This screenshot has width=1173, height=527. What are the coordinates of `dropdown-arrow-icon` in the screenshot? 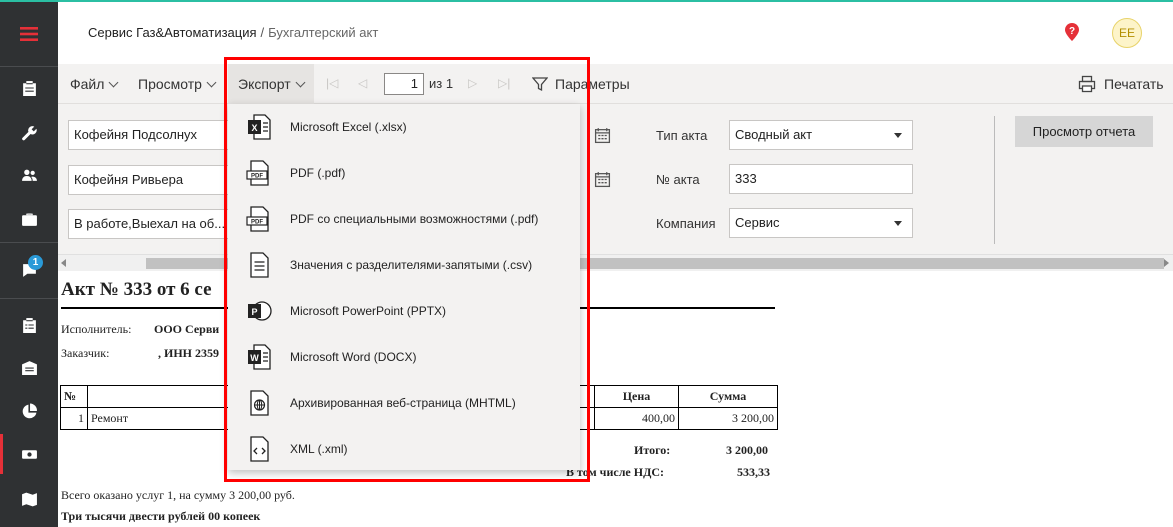 It's located at (898, 223).